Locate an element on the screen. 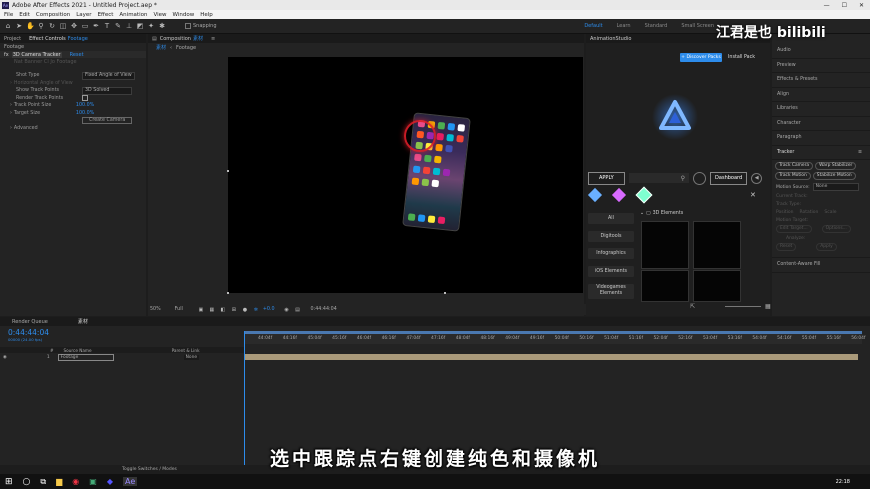 This screenshot has height=489, width=870. panel-paragraph: Paragraph is located at coordinates (821, 138).